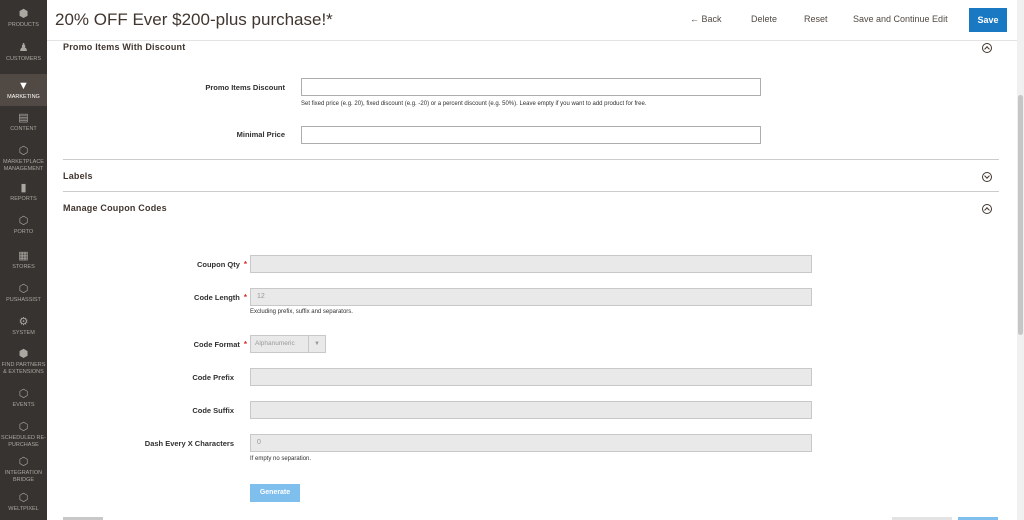 This screenshot has width=1024, height=520. Describe the element at coordinates (23, 14) in the screenshot. I see `cube-icon: ⬢` at that location.